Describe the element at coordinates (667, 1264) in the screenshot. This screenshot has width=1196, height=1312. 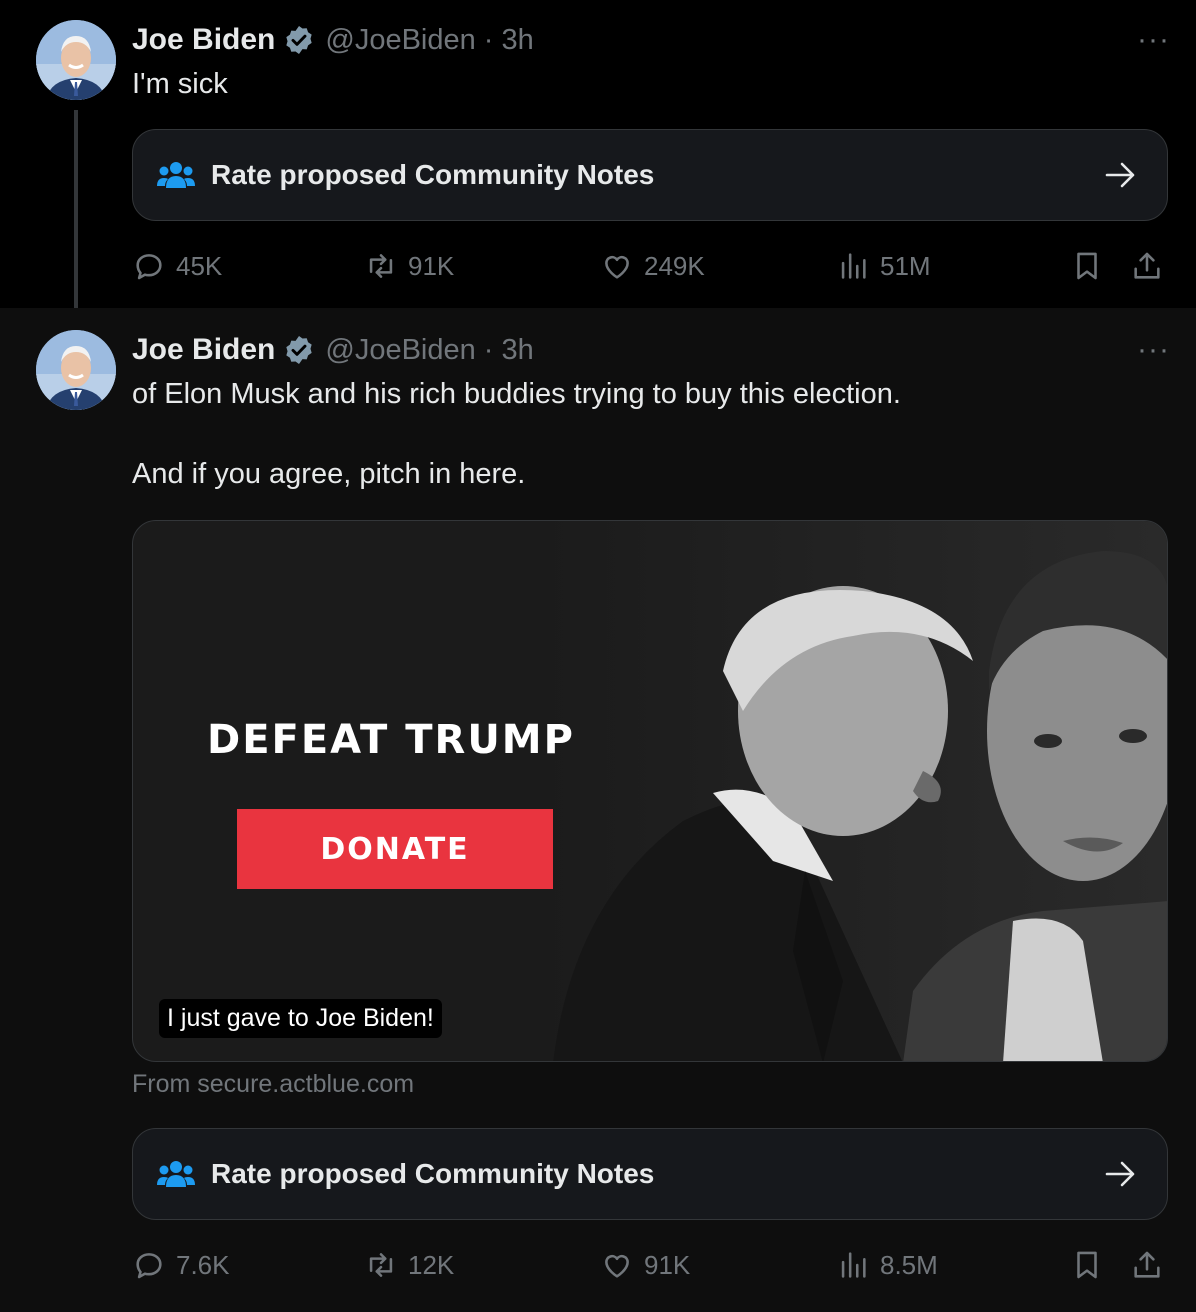
I see `like-count: 91K` at that location.